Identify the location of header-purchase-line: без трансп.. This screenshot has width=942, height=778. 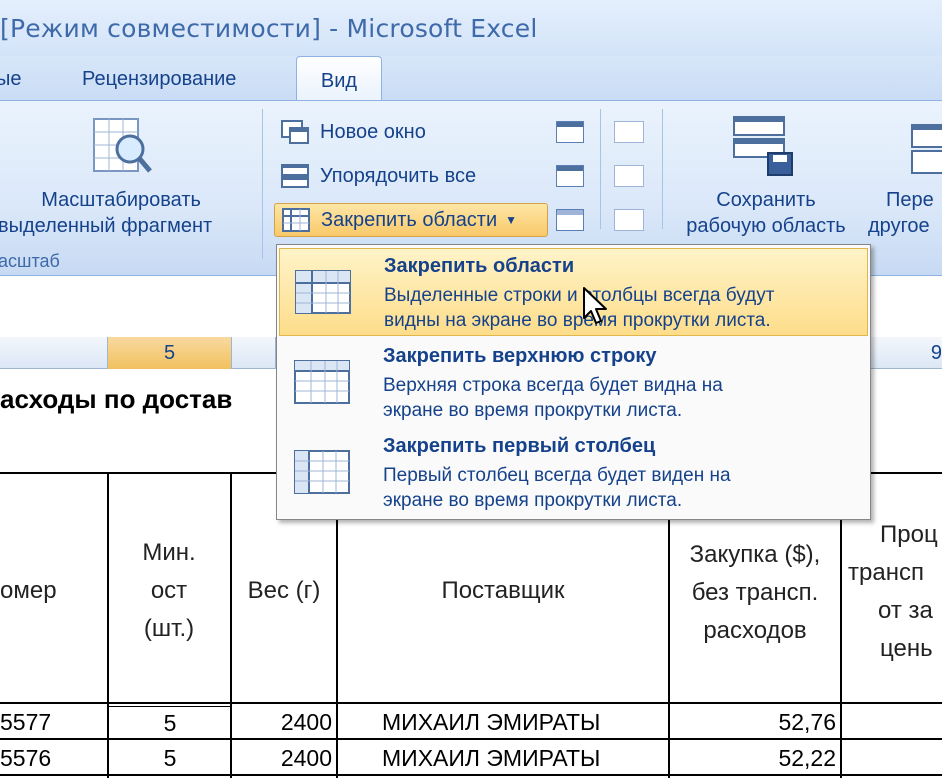
(755, 592).